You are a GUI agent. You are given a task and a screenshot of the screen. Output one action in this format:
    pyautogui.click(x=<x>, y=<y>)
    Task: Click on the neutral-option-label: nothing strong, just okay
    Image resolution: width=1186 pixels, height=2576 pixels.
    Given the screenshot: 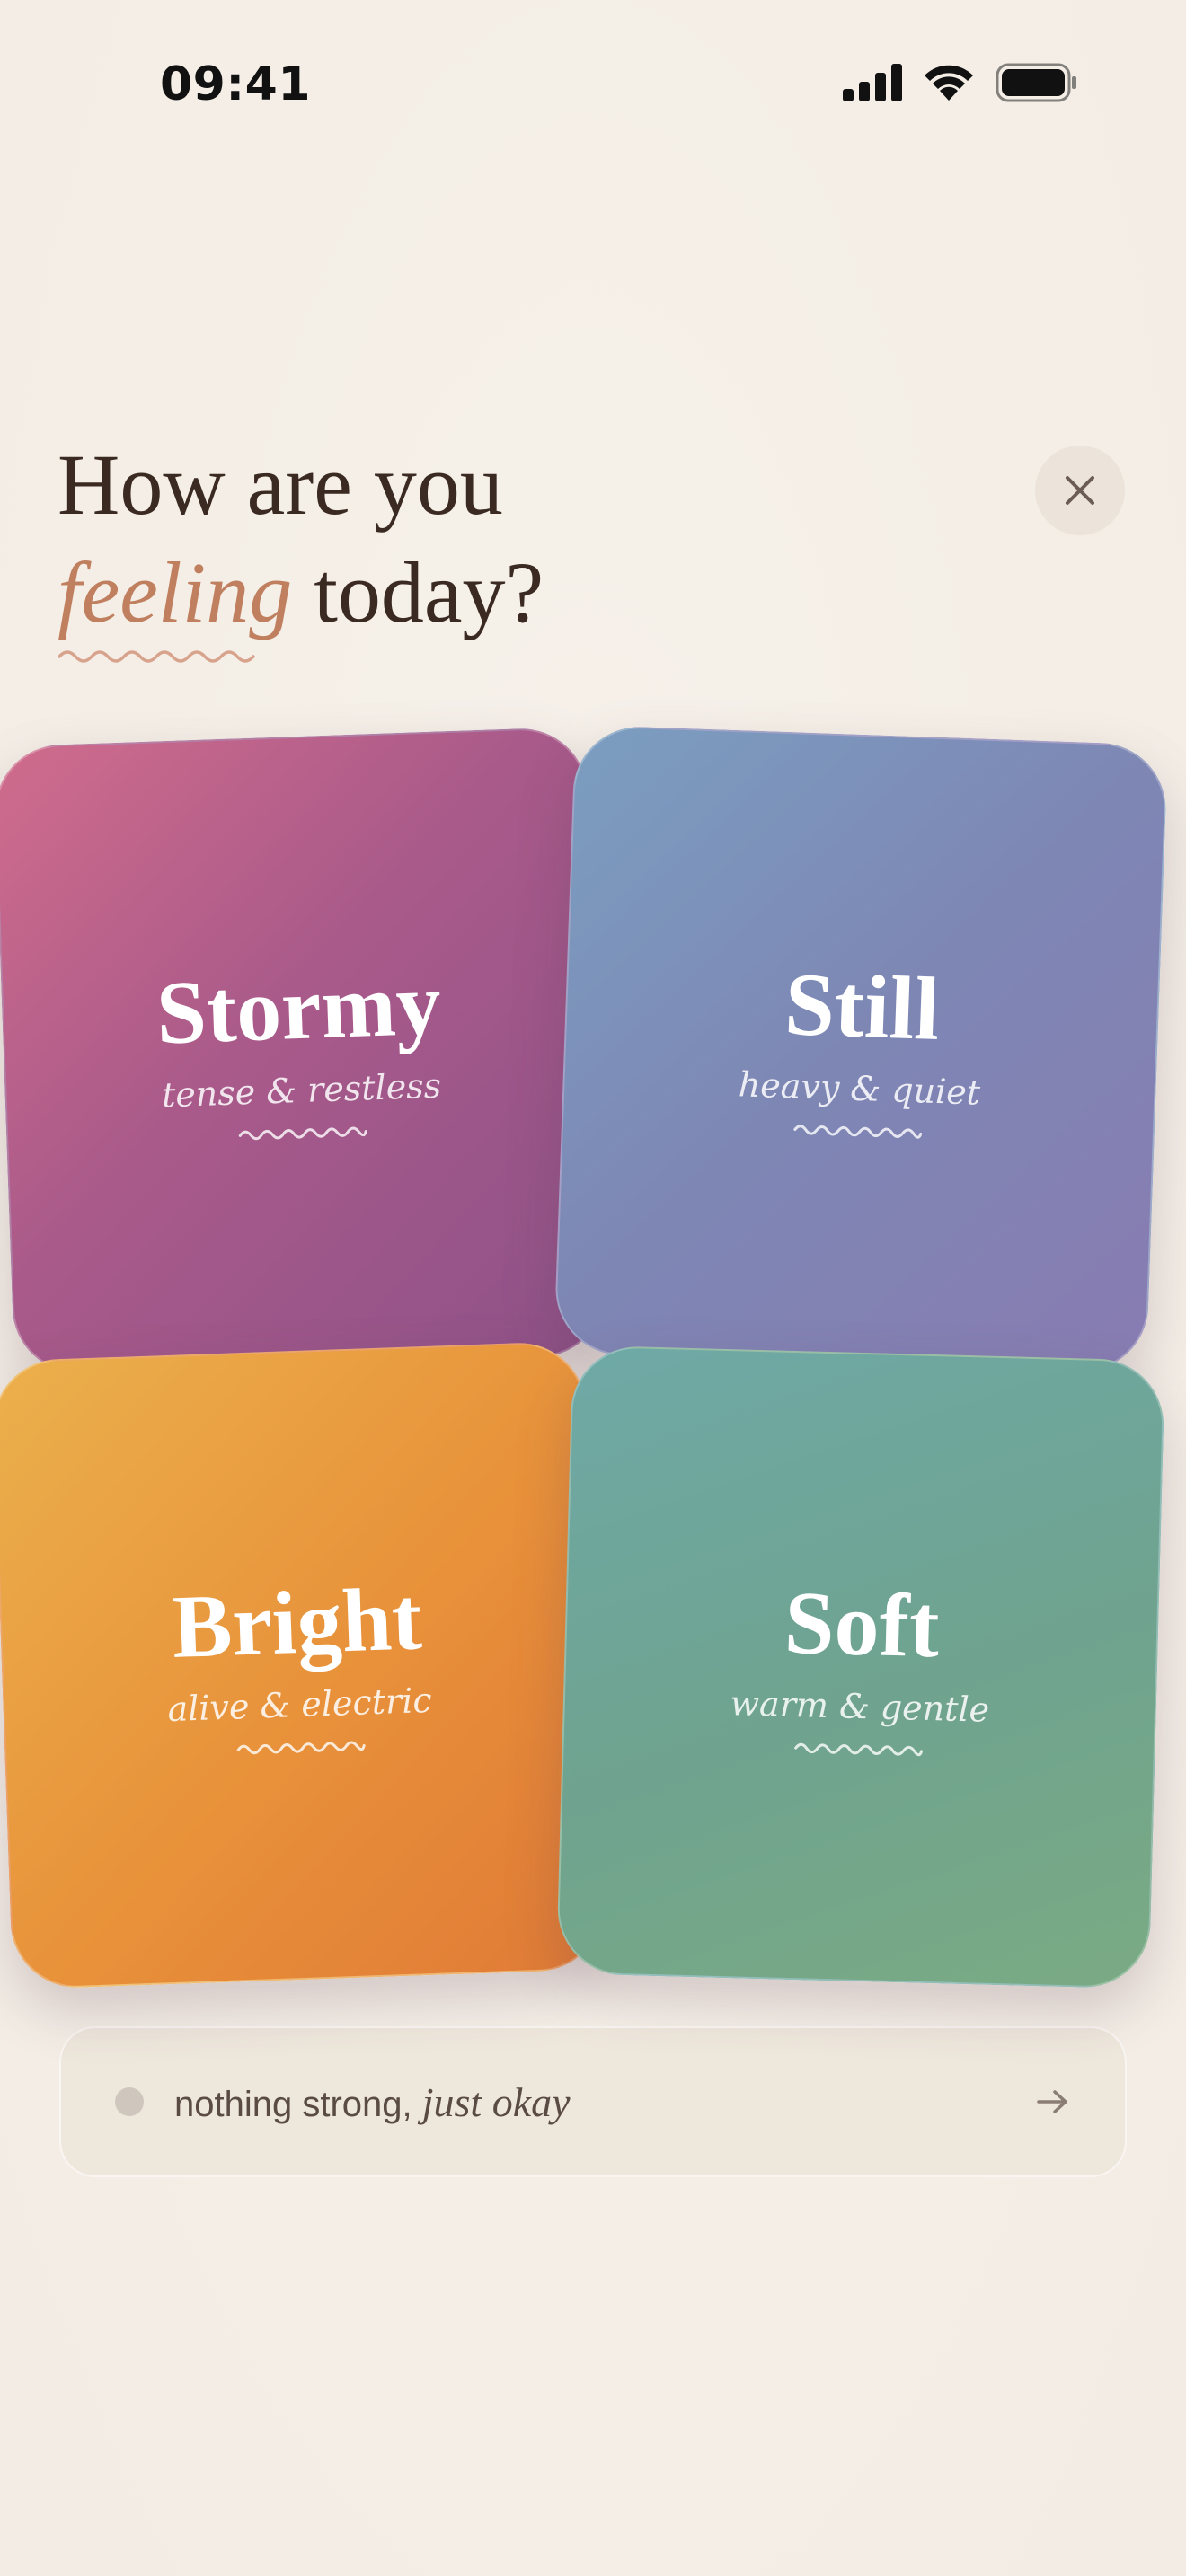 What is the action you would take?
    pyautogui.click(x=372, y=2102)
    